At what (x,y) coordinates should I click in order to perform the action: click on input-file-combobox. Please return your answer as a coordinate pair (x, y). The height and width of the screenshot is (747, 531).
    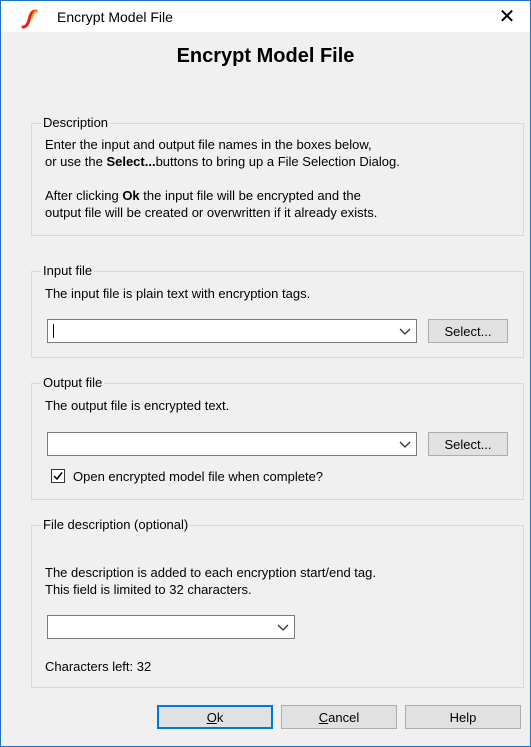
    Looking at the image, I should click on (232, 331).